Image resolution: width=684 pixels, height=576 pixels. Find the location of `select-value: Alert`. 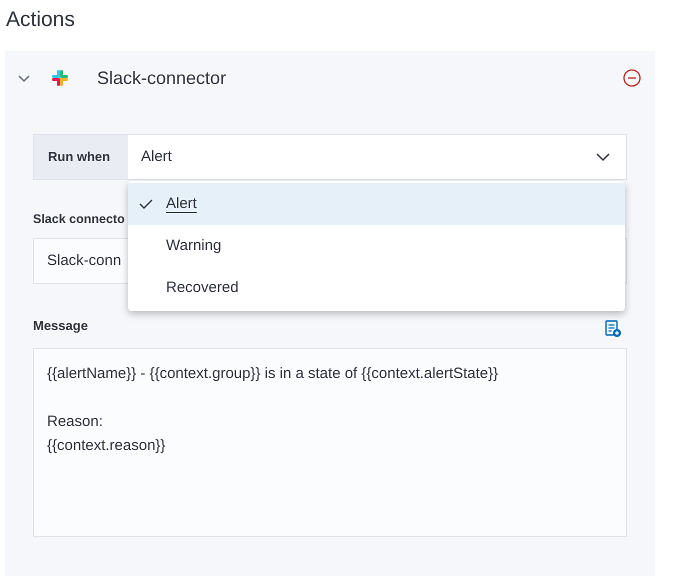

select-value: Alert is located at coordinates (156, 156).